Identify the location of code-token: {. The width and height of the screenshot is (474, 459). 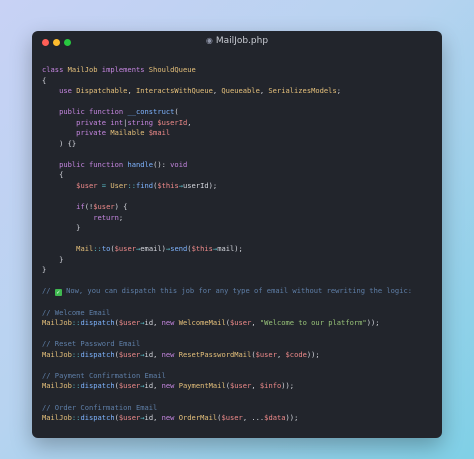
(53, 175).